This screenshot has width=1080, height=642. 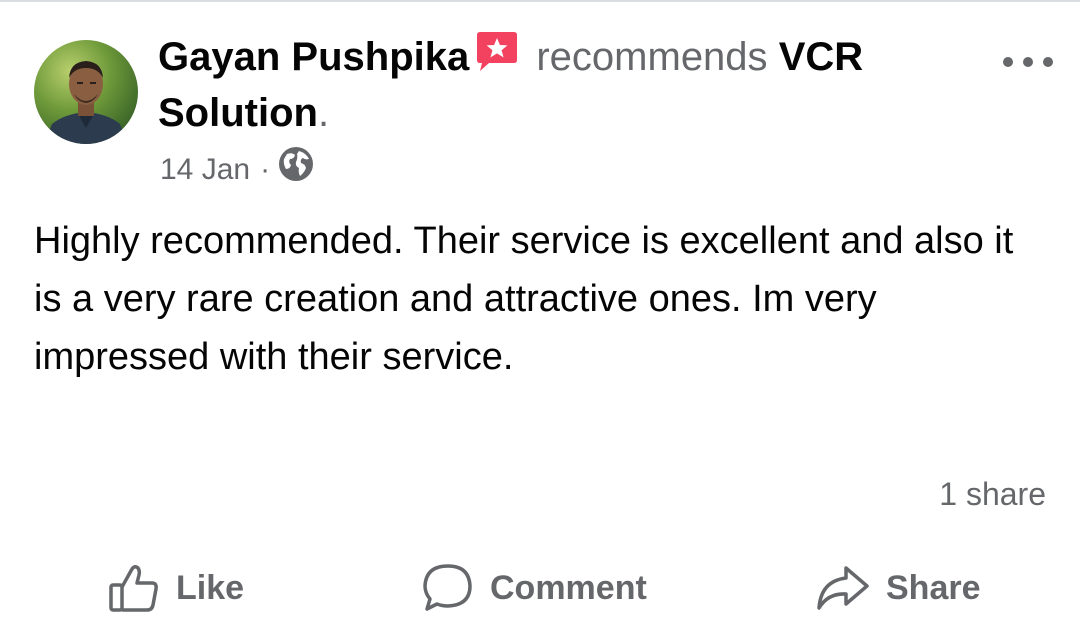 What do you see at coordinates (652, 57) in the screenshot?
I see `recommends-text: recommends` at bounding box center [652, 57].